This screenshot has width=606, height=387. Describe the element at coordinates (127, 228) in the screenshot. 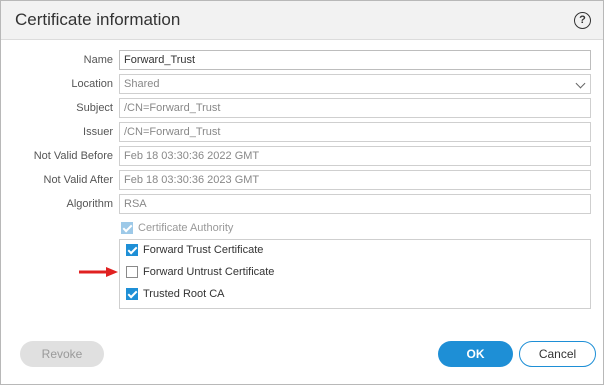

I see `certificate-authority-checkbox` at that location.